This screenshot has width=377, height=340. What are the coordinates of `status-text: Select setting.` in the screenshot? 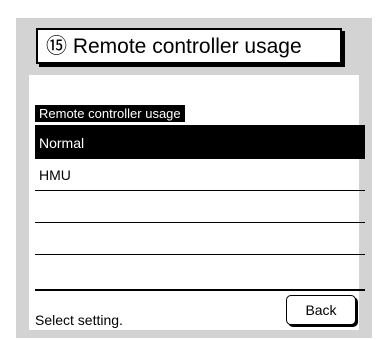 It's located at (79, 320).